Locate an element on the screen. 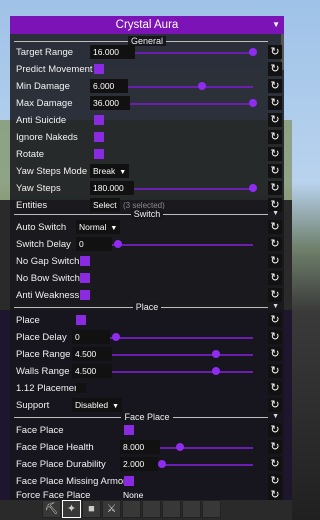 The width and height of the screenshot is (320, 520). yaw-steps-slider is located at coordinates (193, 189).